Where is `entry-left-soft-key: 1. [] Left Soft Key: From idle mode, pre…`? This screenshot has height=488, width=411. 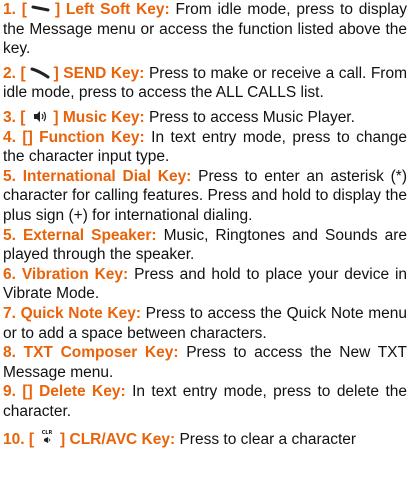 entry-left-soft-key: 1. [] Left Soft Key: From idle mode, pre… is located at coordinates (205, 29).